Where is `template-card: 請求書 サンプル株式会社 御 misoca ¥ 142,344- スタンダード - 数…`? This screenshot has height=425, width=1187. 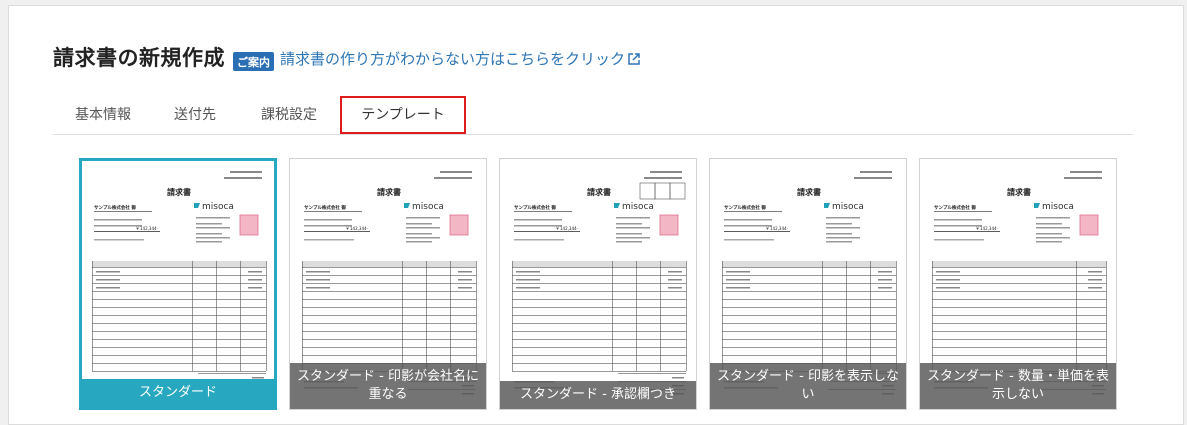
template-card: 請求書 サンプル株式会社 御 misoca ¥ 142,344- スタンダード - 数… is located at coordinates (1018, 284).